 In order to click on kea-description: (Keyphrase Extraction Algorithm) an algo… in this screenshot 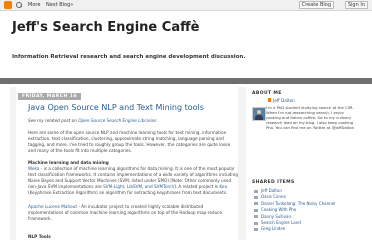, I will do `click(128, 192)`.